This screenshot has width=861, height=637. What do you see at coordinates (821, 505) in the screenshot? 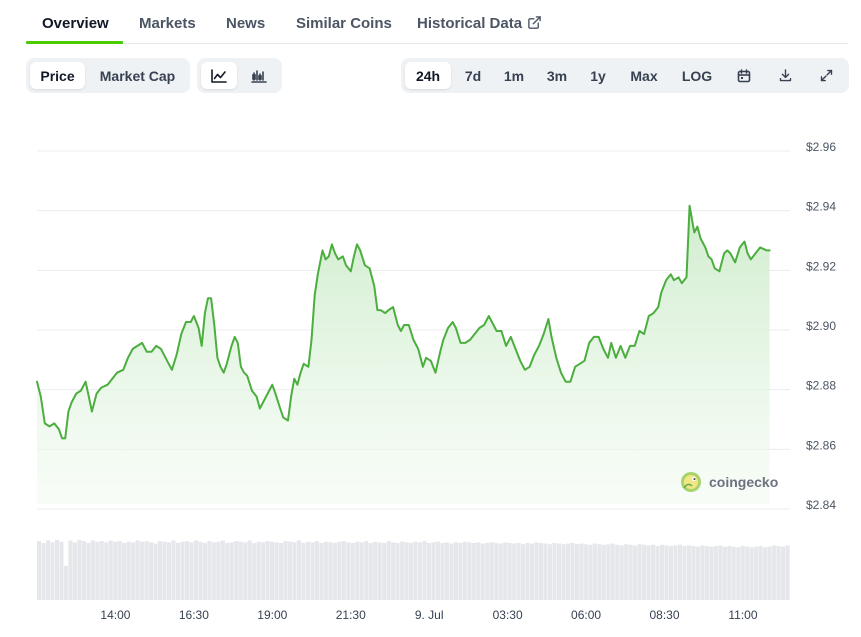
I see `y-tick-label: $2.84` at bounding box center [821, 505].